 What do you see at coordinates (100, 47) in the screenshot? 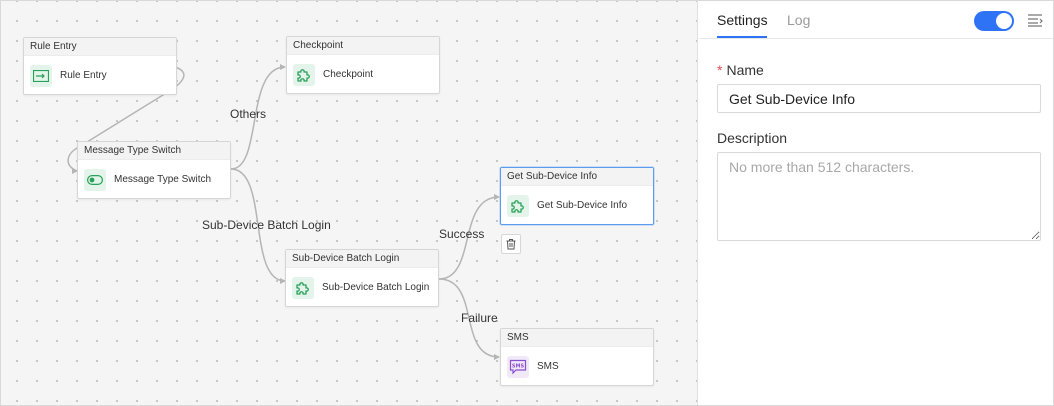
I see `node-title: Rule Entry` at bounding box center [100, 47].